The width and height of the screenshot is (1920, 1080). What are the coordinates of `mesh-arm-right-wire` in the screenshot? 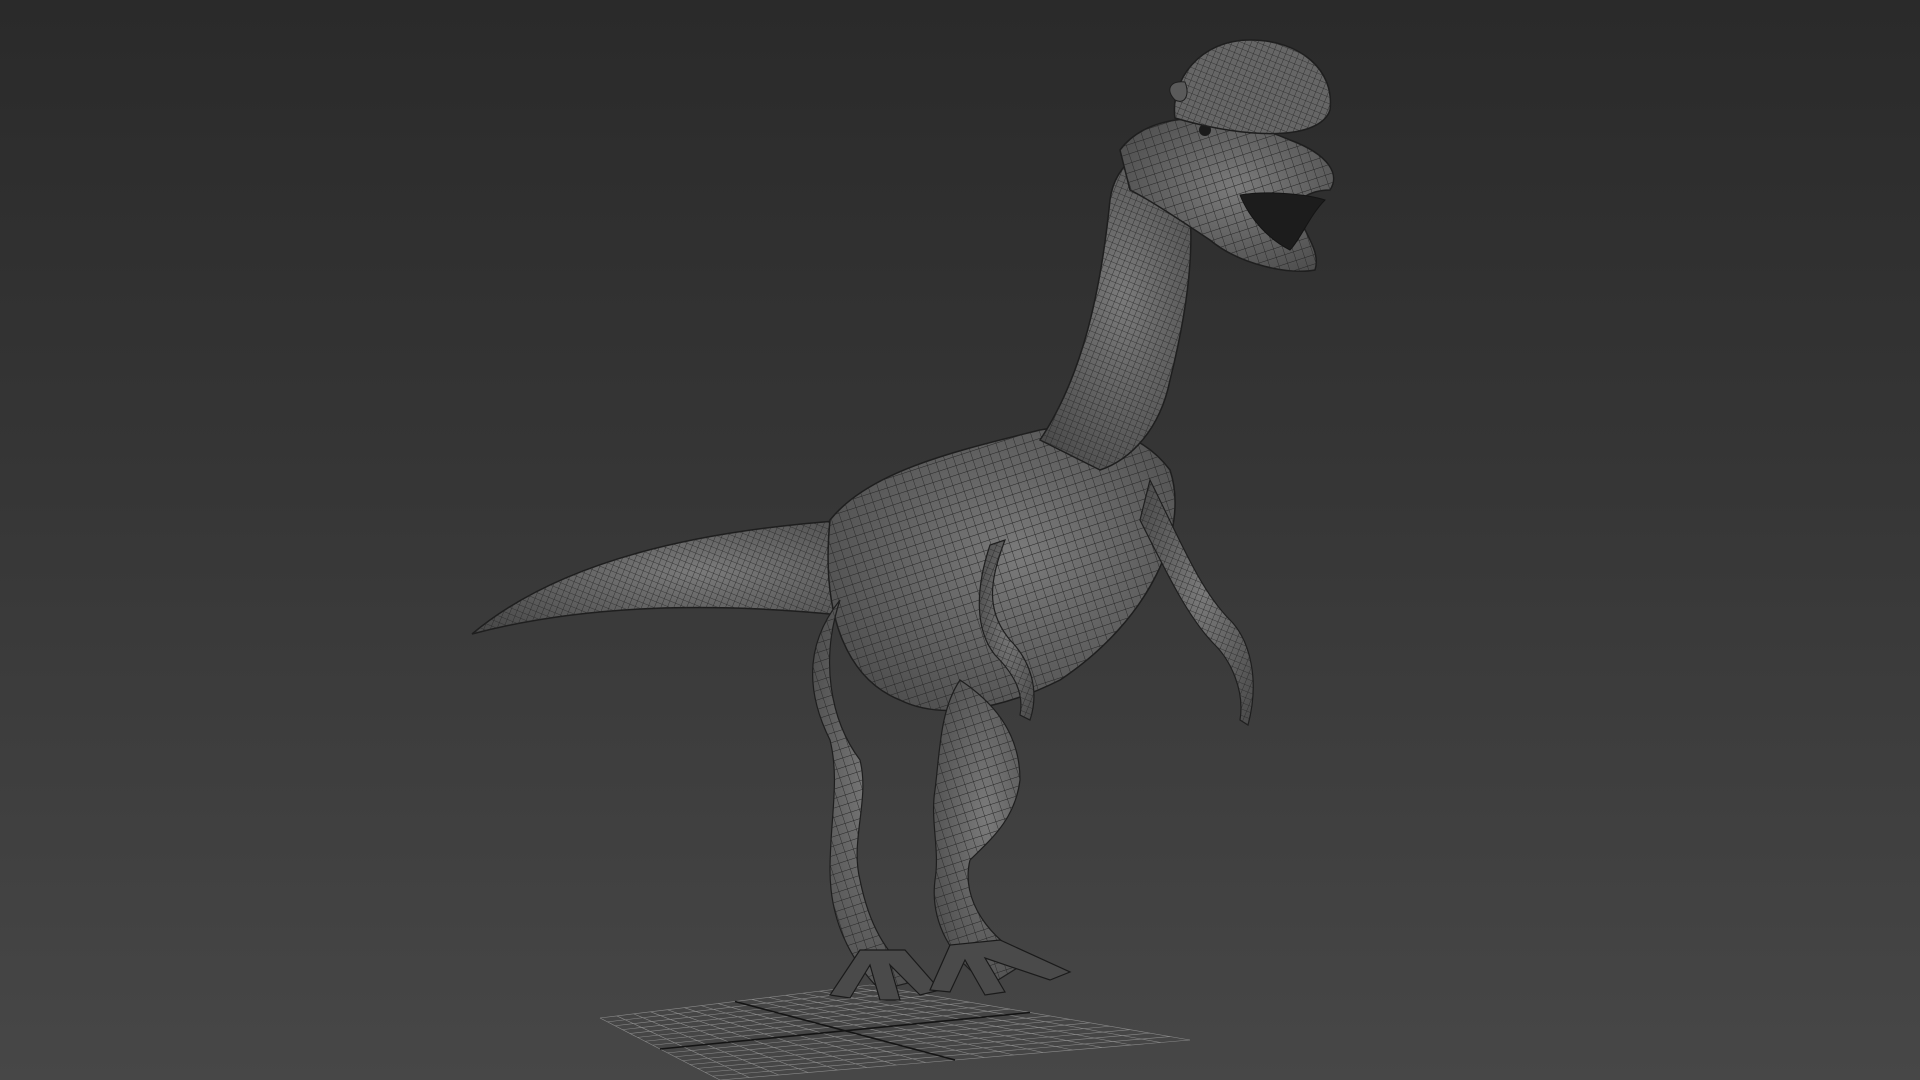 It's located at (1197, 602).